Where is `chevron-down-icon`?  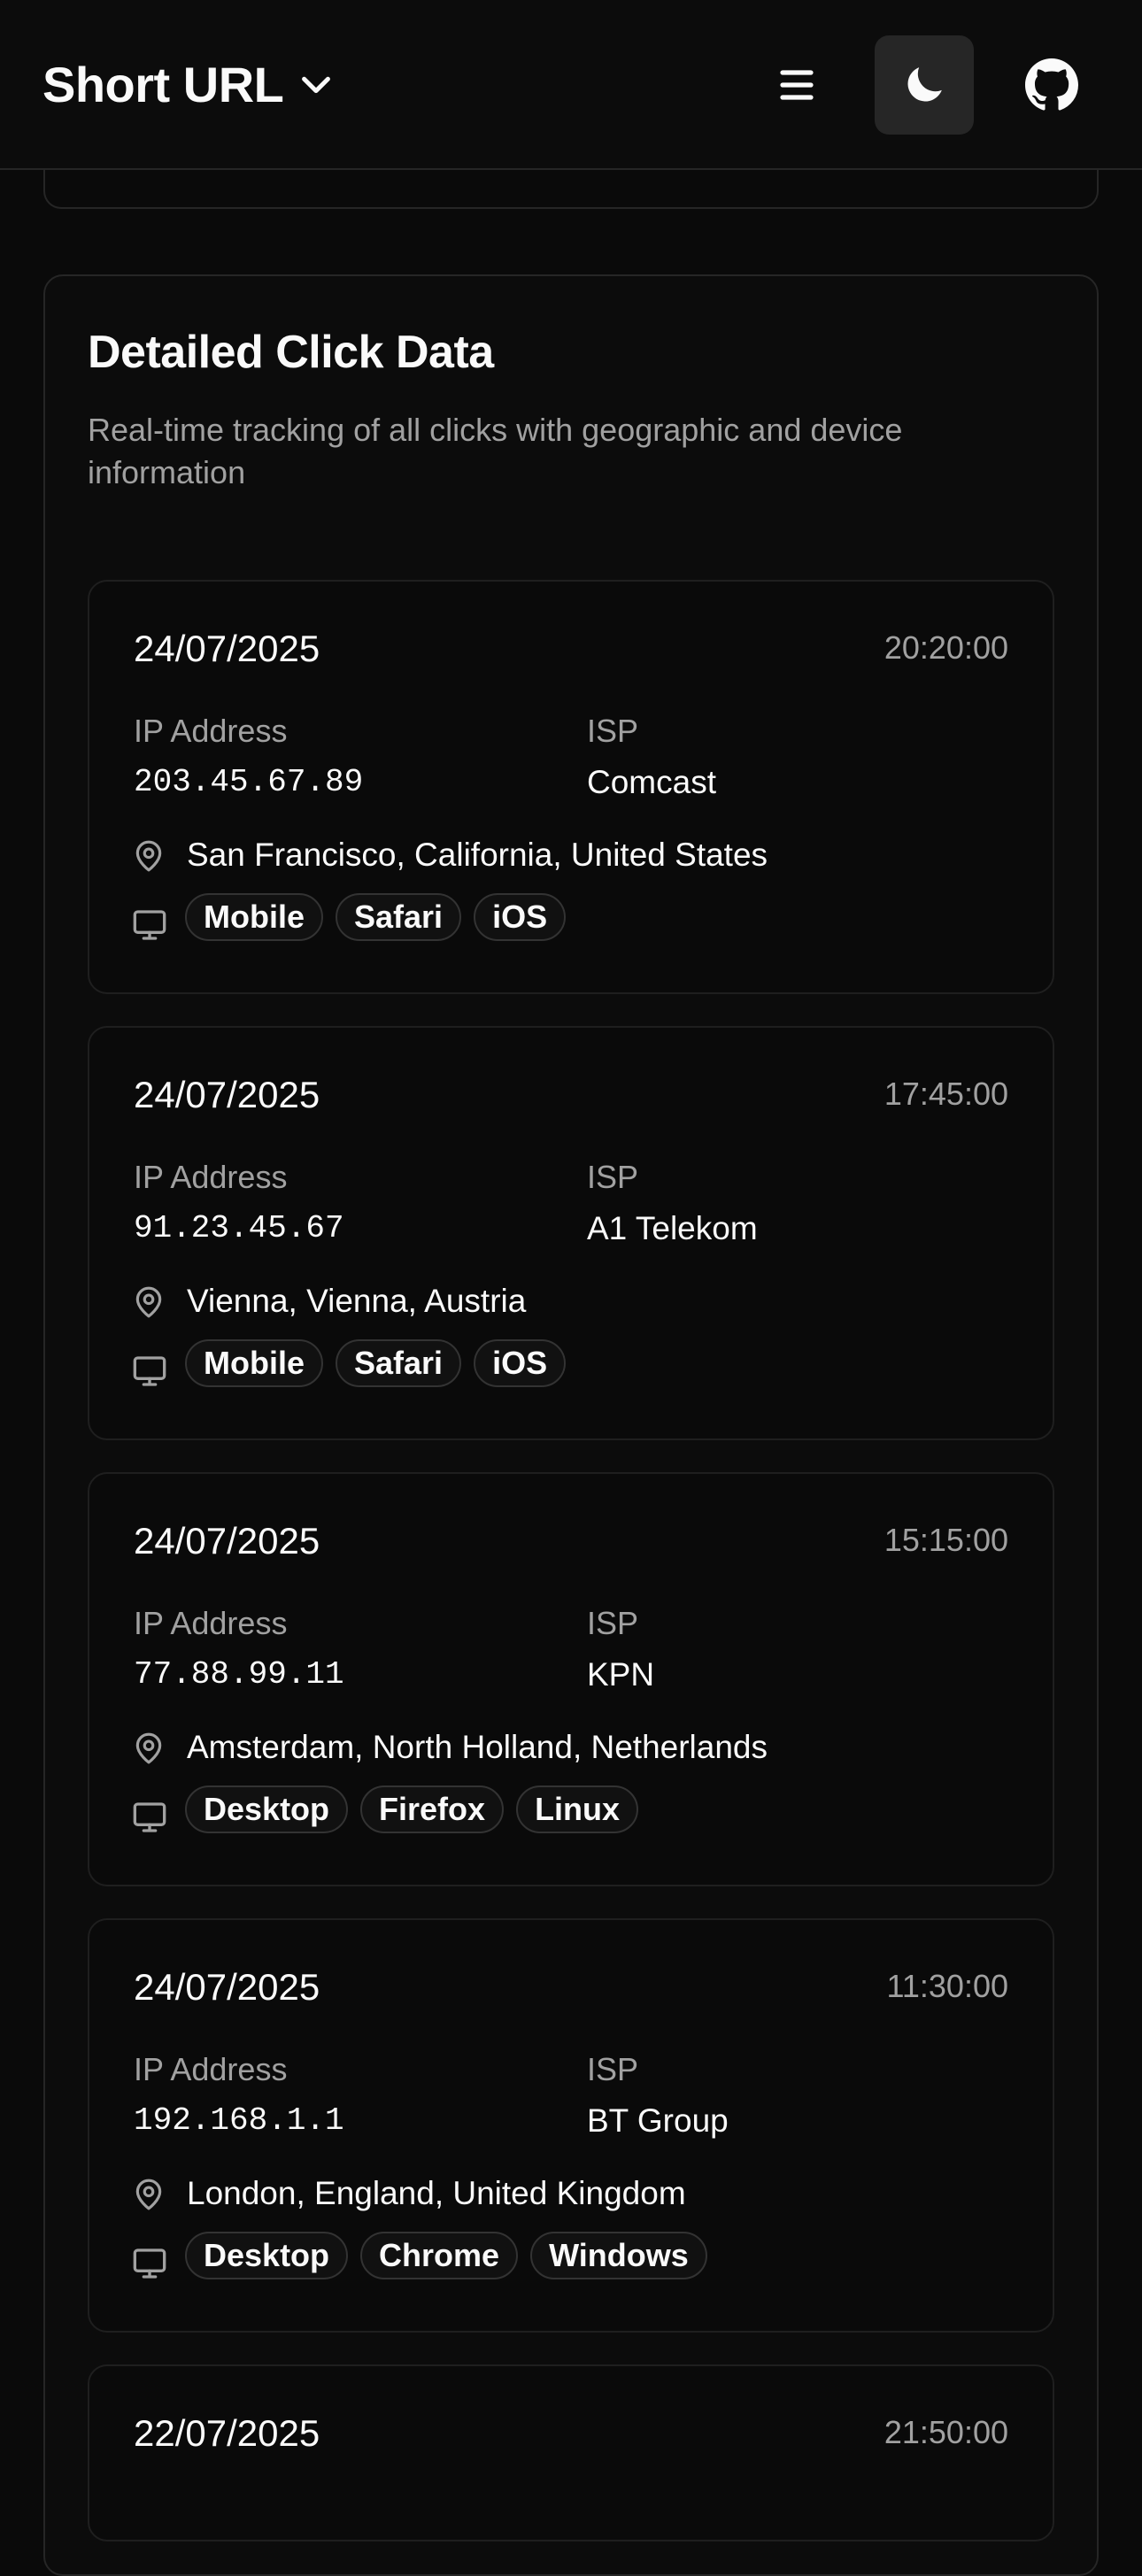 chevron-down-icon is located at coordinates (316, 85).